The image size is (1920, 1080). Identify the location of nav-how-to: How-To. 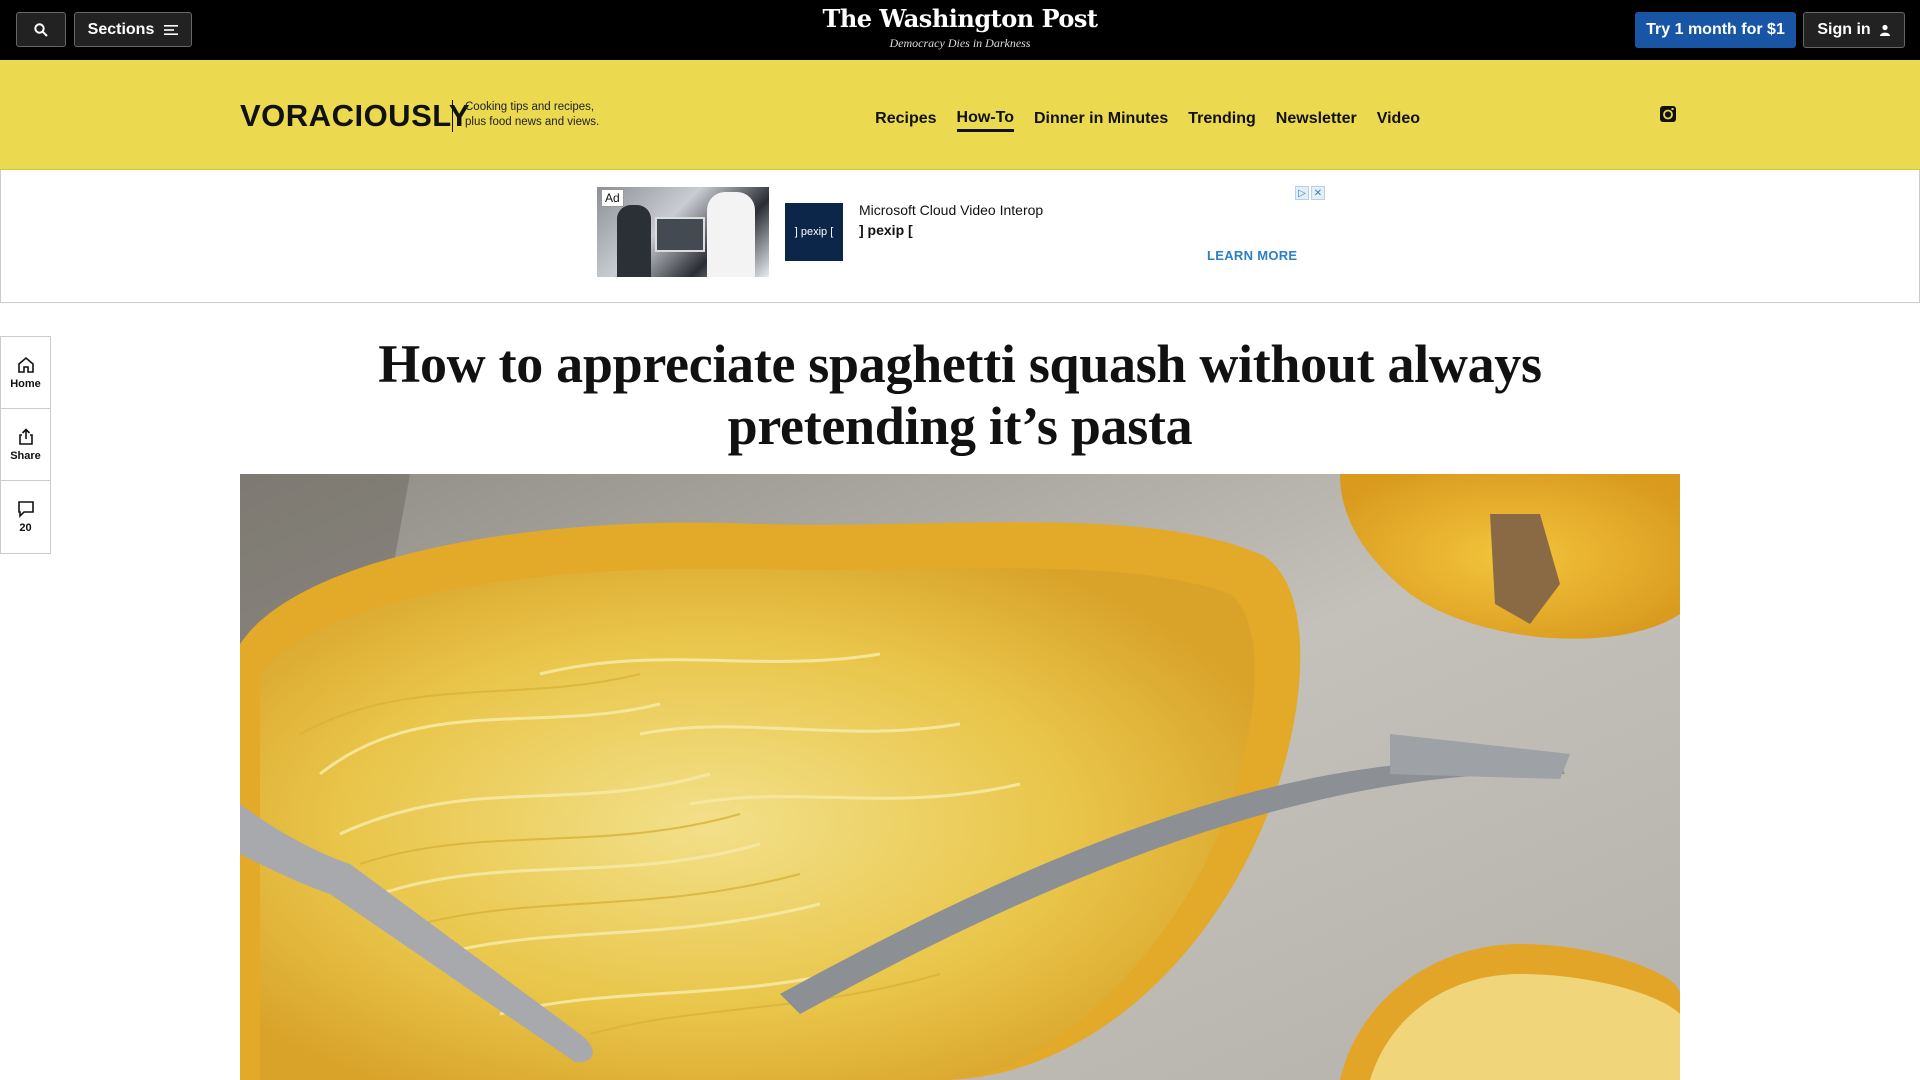
(985, 120).